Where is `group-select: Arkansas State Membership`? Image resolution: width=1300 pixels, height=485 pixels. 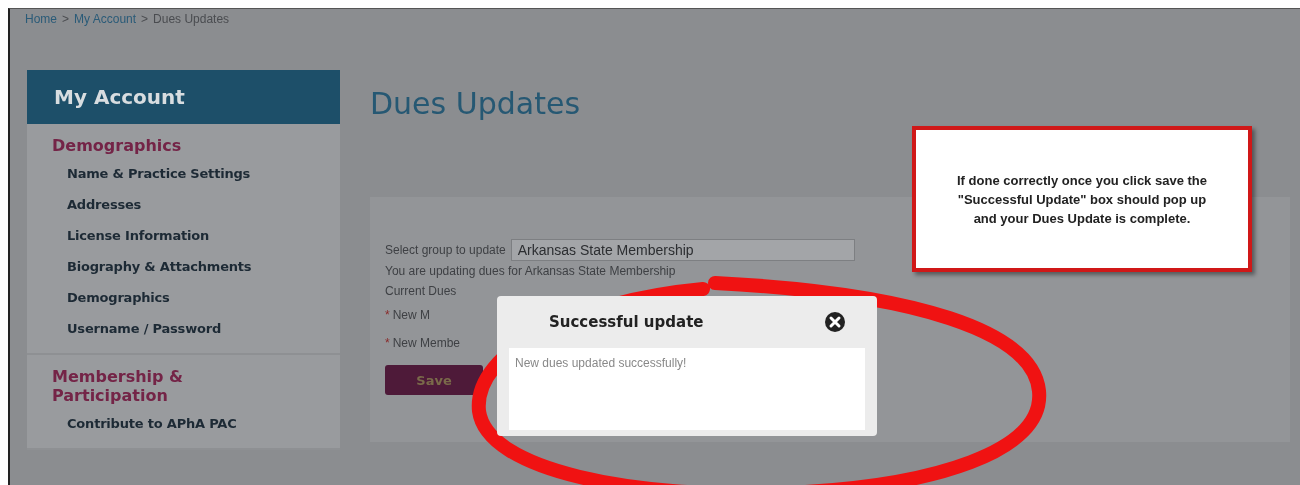 group-select: Arkansas State Membership is located at coordinates (682, 250).